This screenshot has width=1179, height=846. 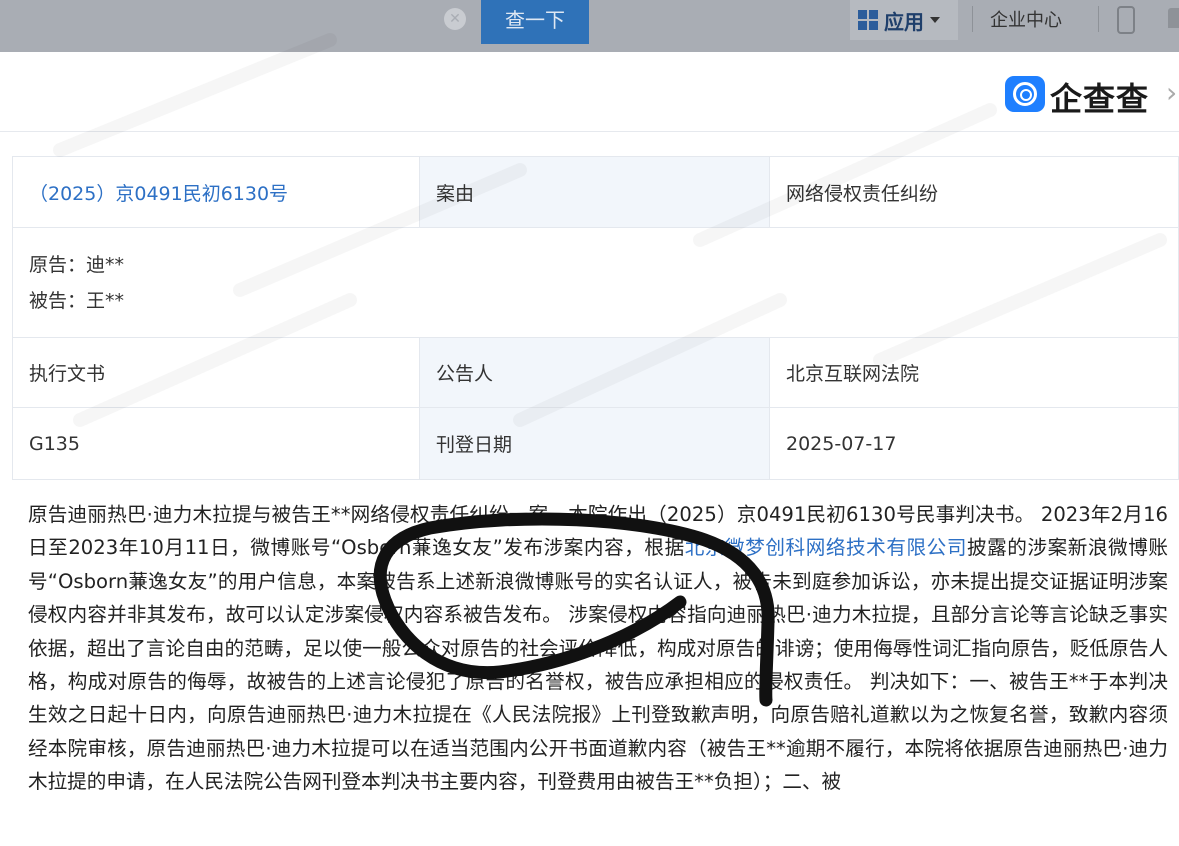 I want to click on page-header, so click(x=589, y=92).